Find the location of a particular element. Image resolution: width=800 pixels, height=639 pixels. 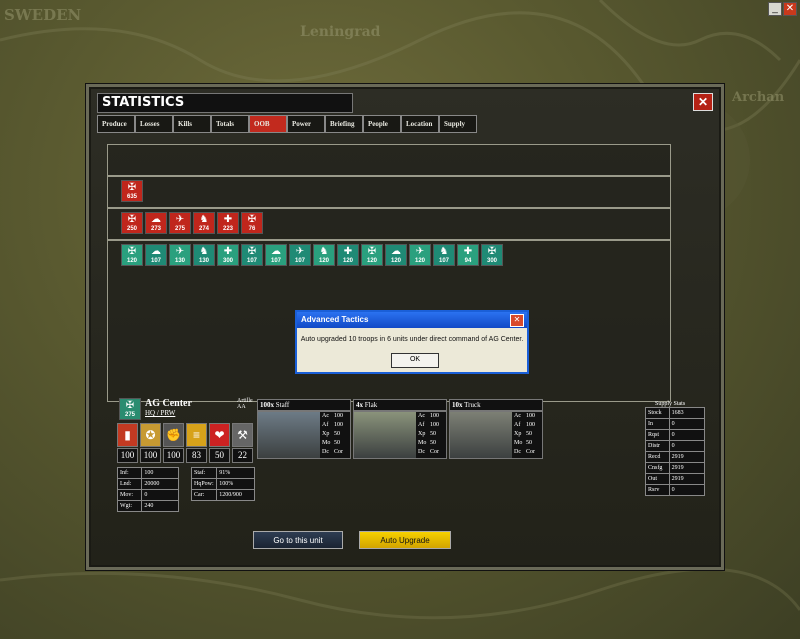

unit-counter: ✠ 76 is located at coordinates (252, 223).